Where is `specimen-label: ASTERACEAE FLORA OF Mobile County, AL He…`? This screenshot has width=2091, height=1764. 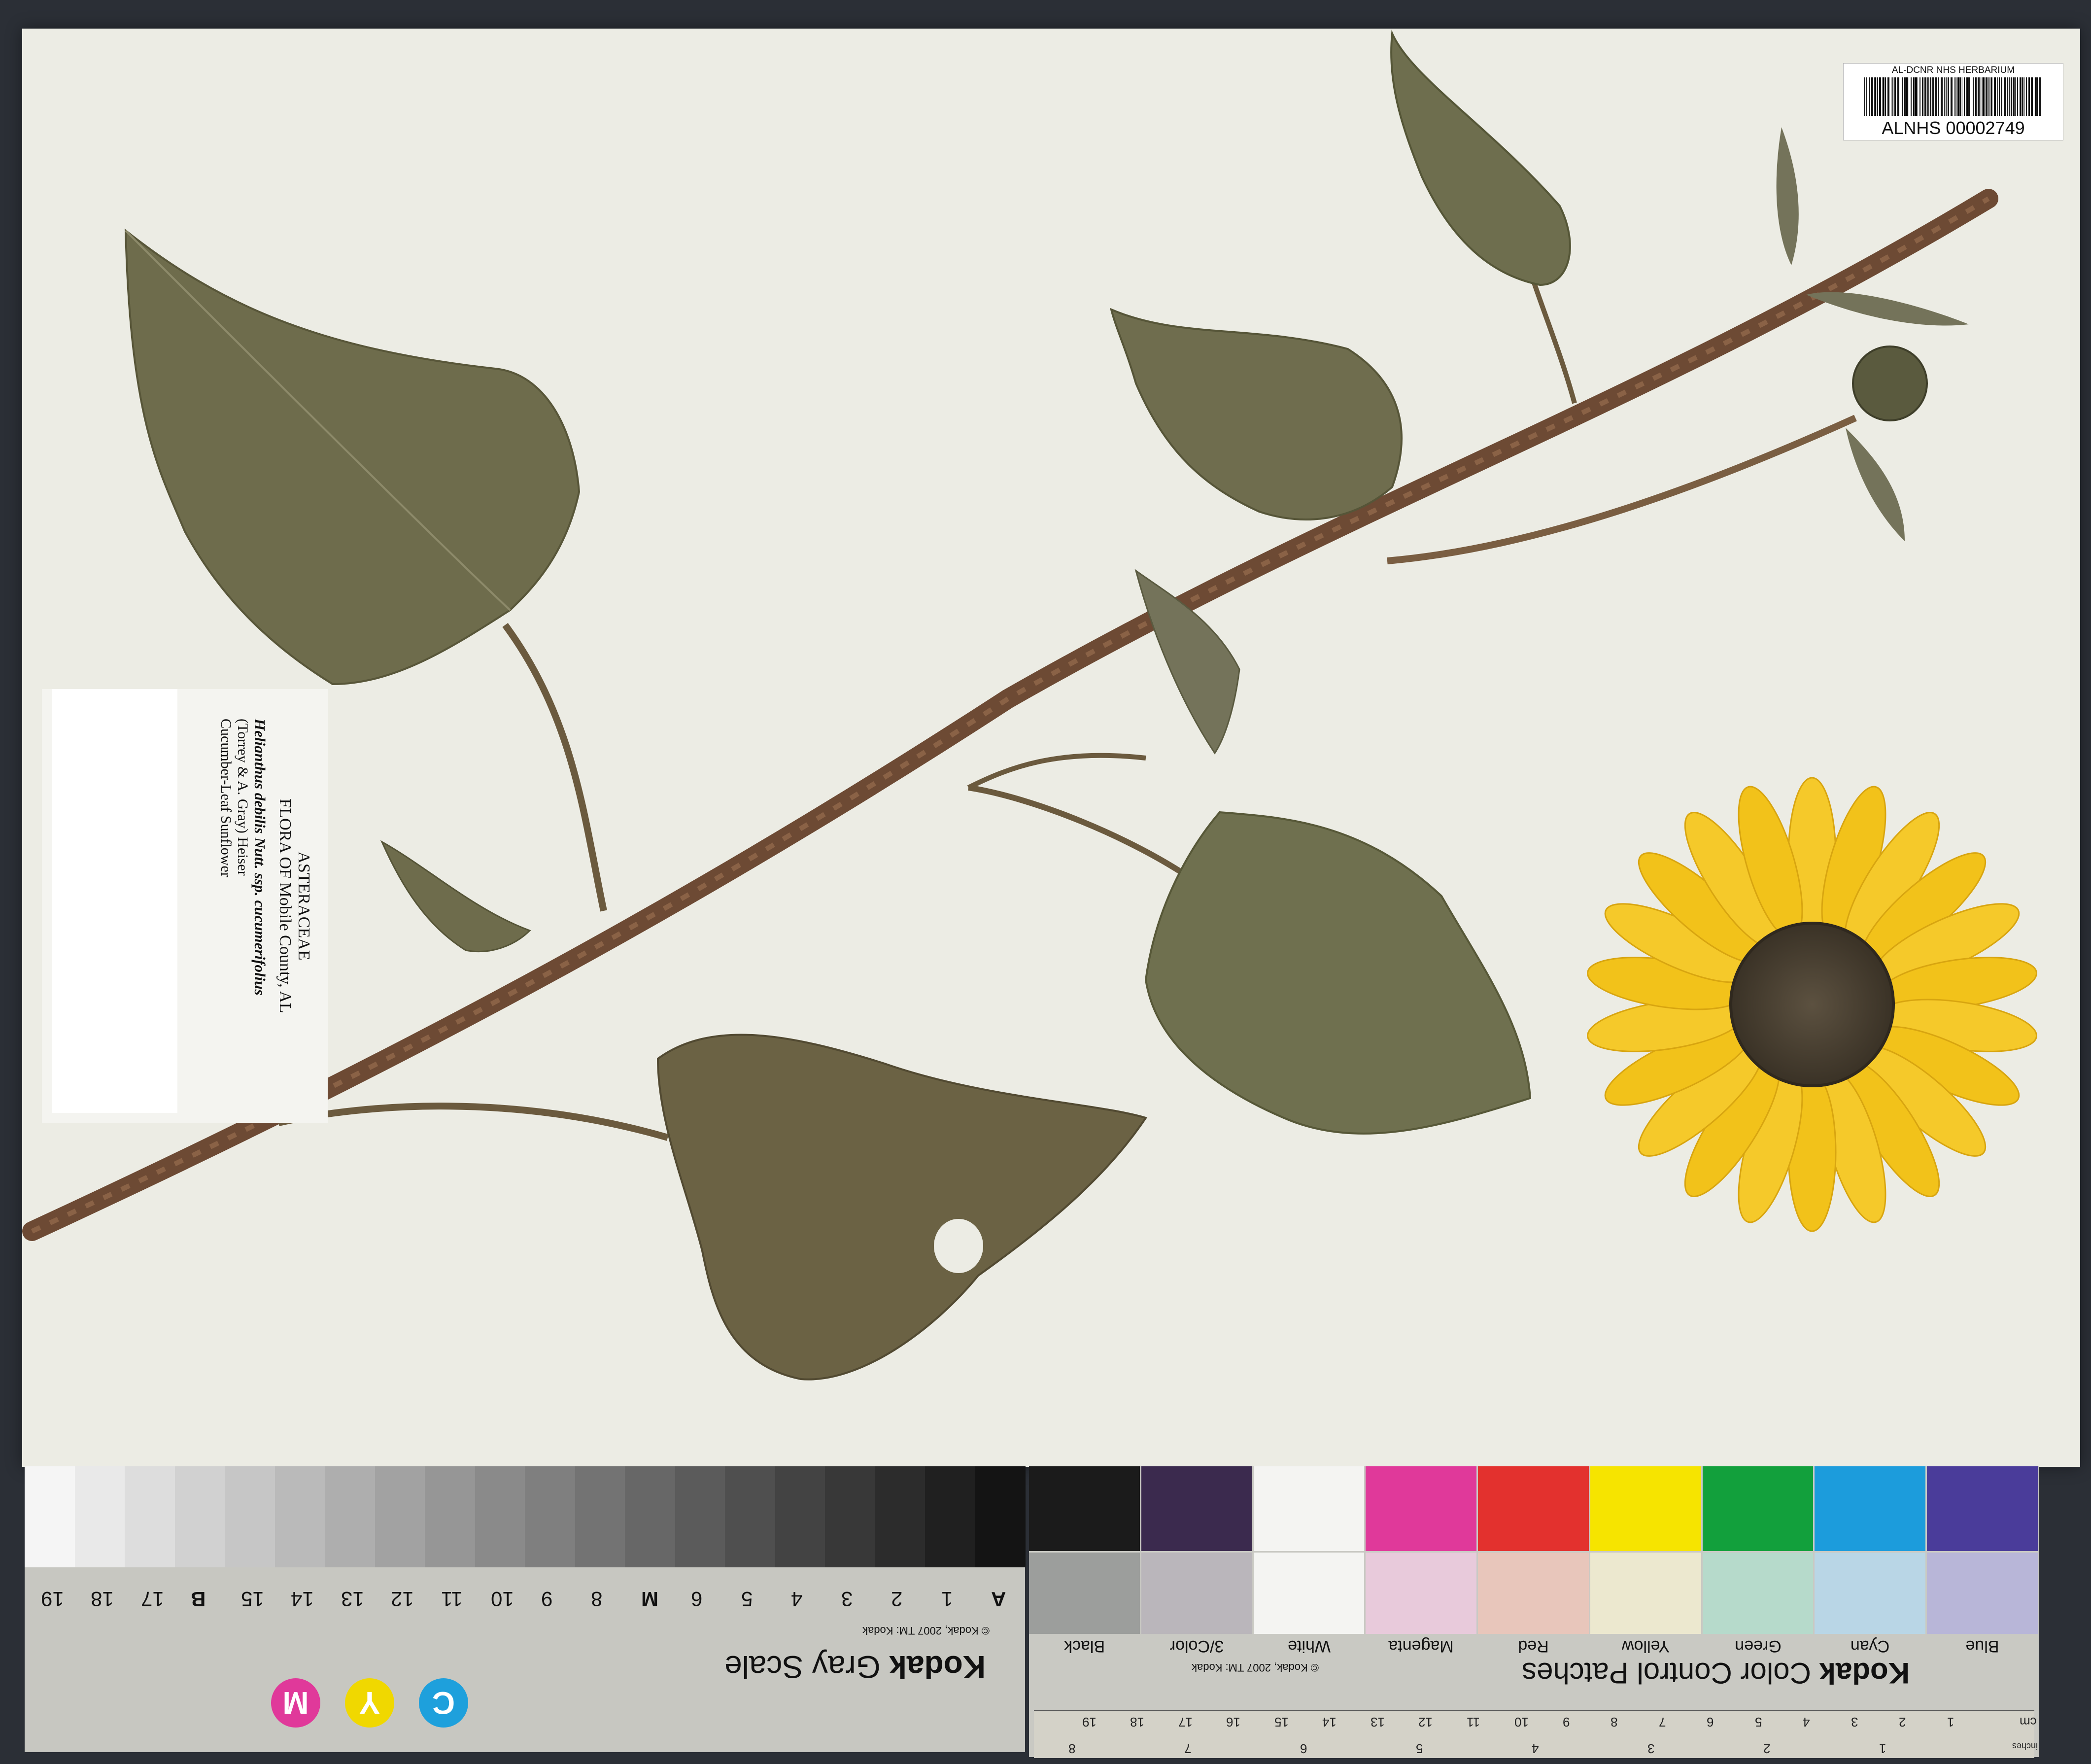 specimen-label: ASTERACEAE FLORA OF Mobile County, AL He… is located at coordinates (185, 906).